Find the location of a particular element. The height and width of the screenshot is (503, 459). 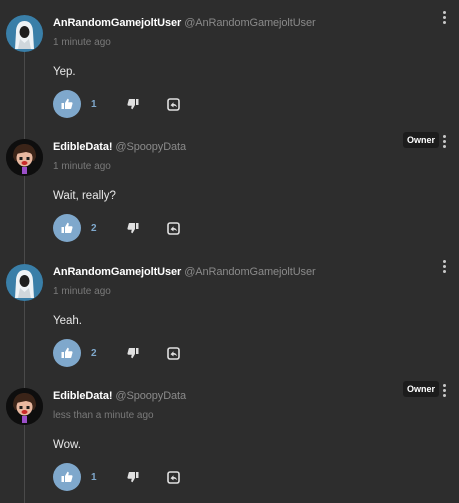

comment-text: Yep. is located at coordinates (64, 72).